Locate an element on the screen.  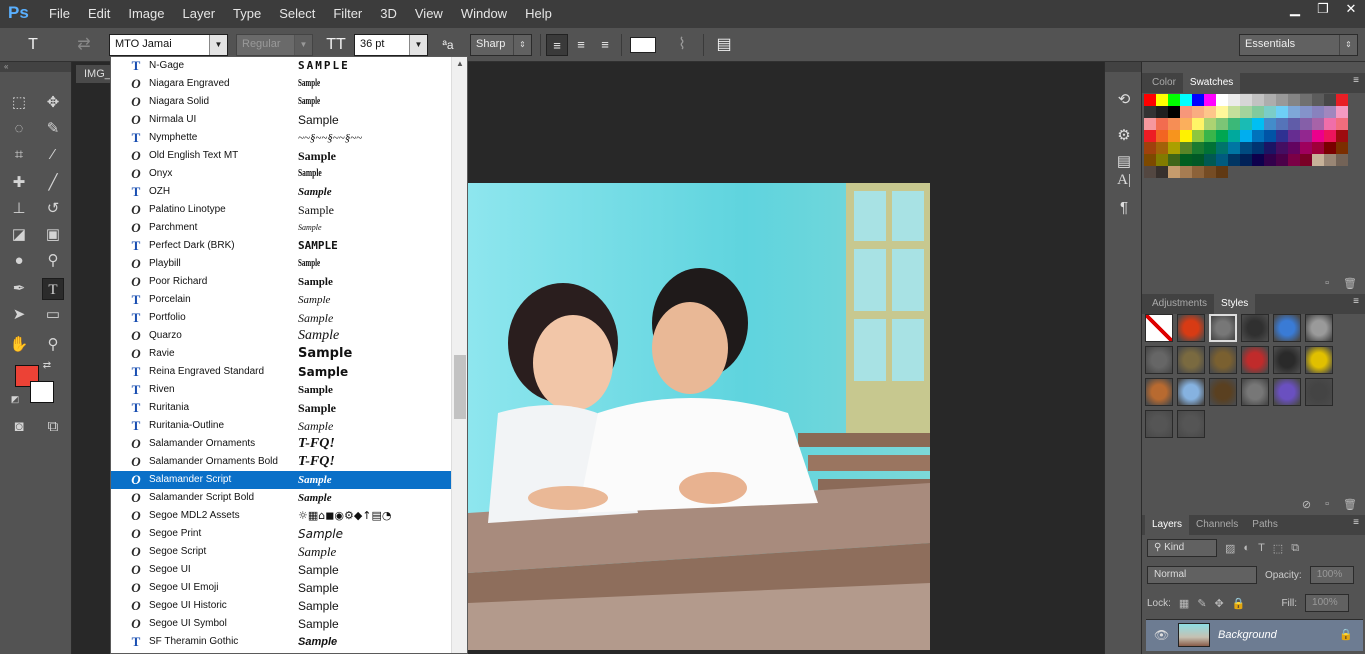
type-tool-preset-icon: T is located at coordinates (33, 45).